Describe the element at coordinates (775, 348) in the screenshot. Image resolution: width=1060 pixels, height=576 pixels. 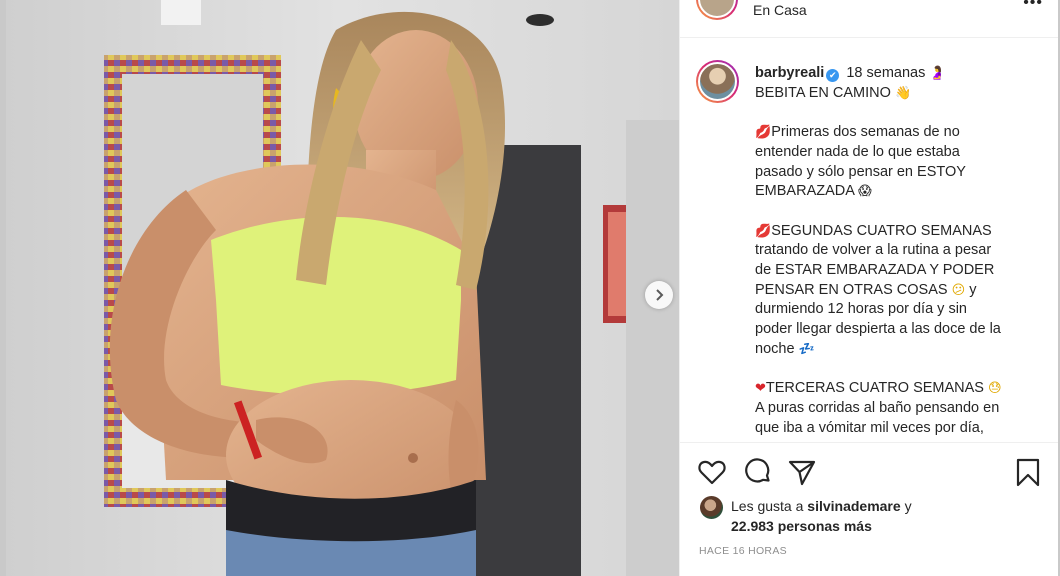
I see `caption-p2-line: noche` at that location.